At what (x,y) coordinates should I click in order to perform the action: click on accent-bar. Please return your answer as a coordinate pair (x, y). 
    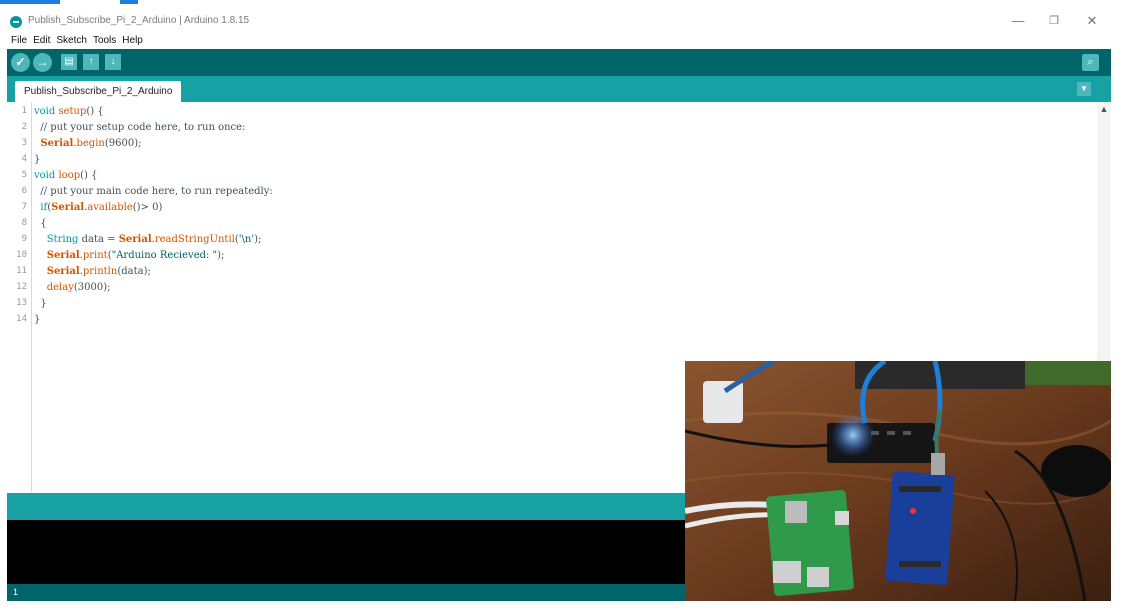
    Looking at the image, I should click on (30, 2).